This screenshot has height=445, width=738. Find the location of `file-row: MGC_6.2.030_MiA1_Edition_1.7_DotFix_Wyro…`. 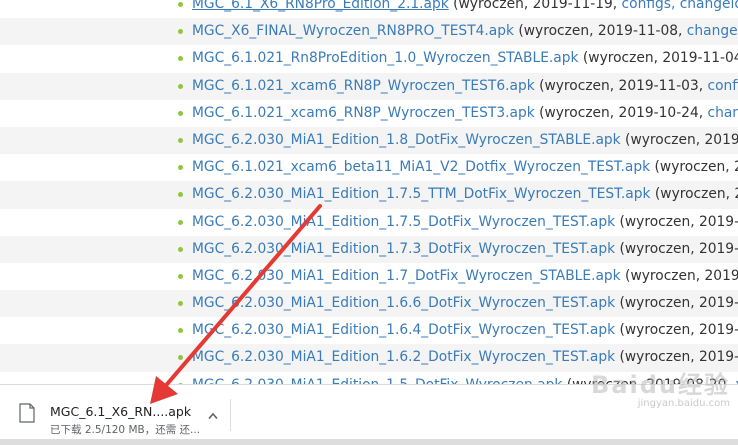

file-row: MGC_6.2.030_MiA1_Edition_1.7_DotFix_Wyro… is located at coordinates (369, 276).